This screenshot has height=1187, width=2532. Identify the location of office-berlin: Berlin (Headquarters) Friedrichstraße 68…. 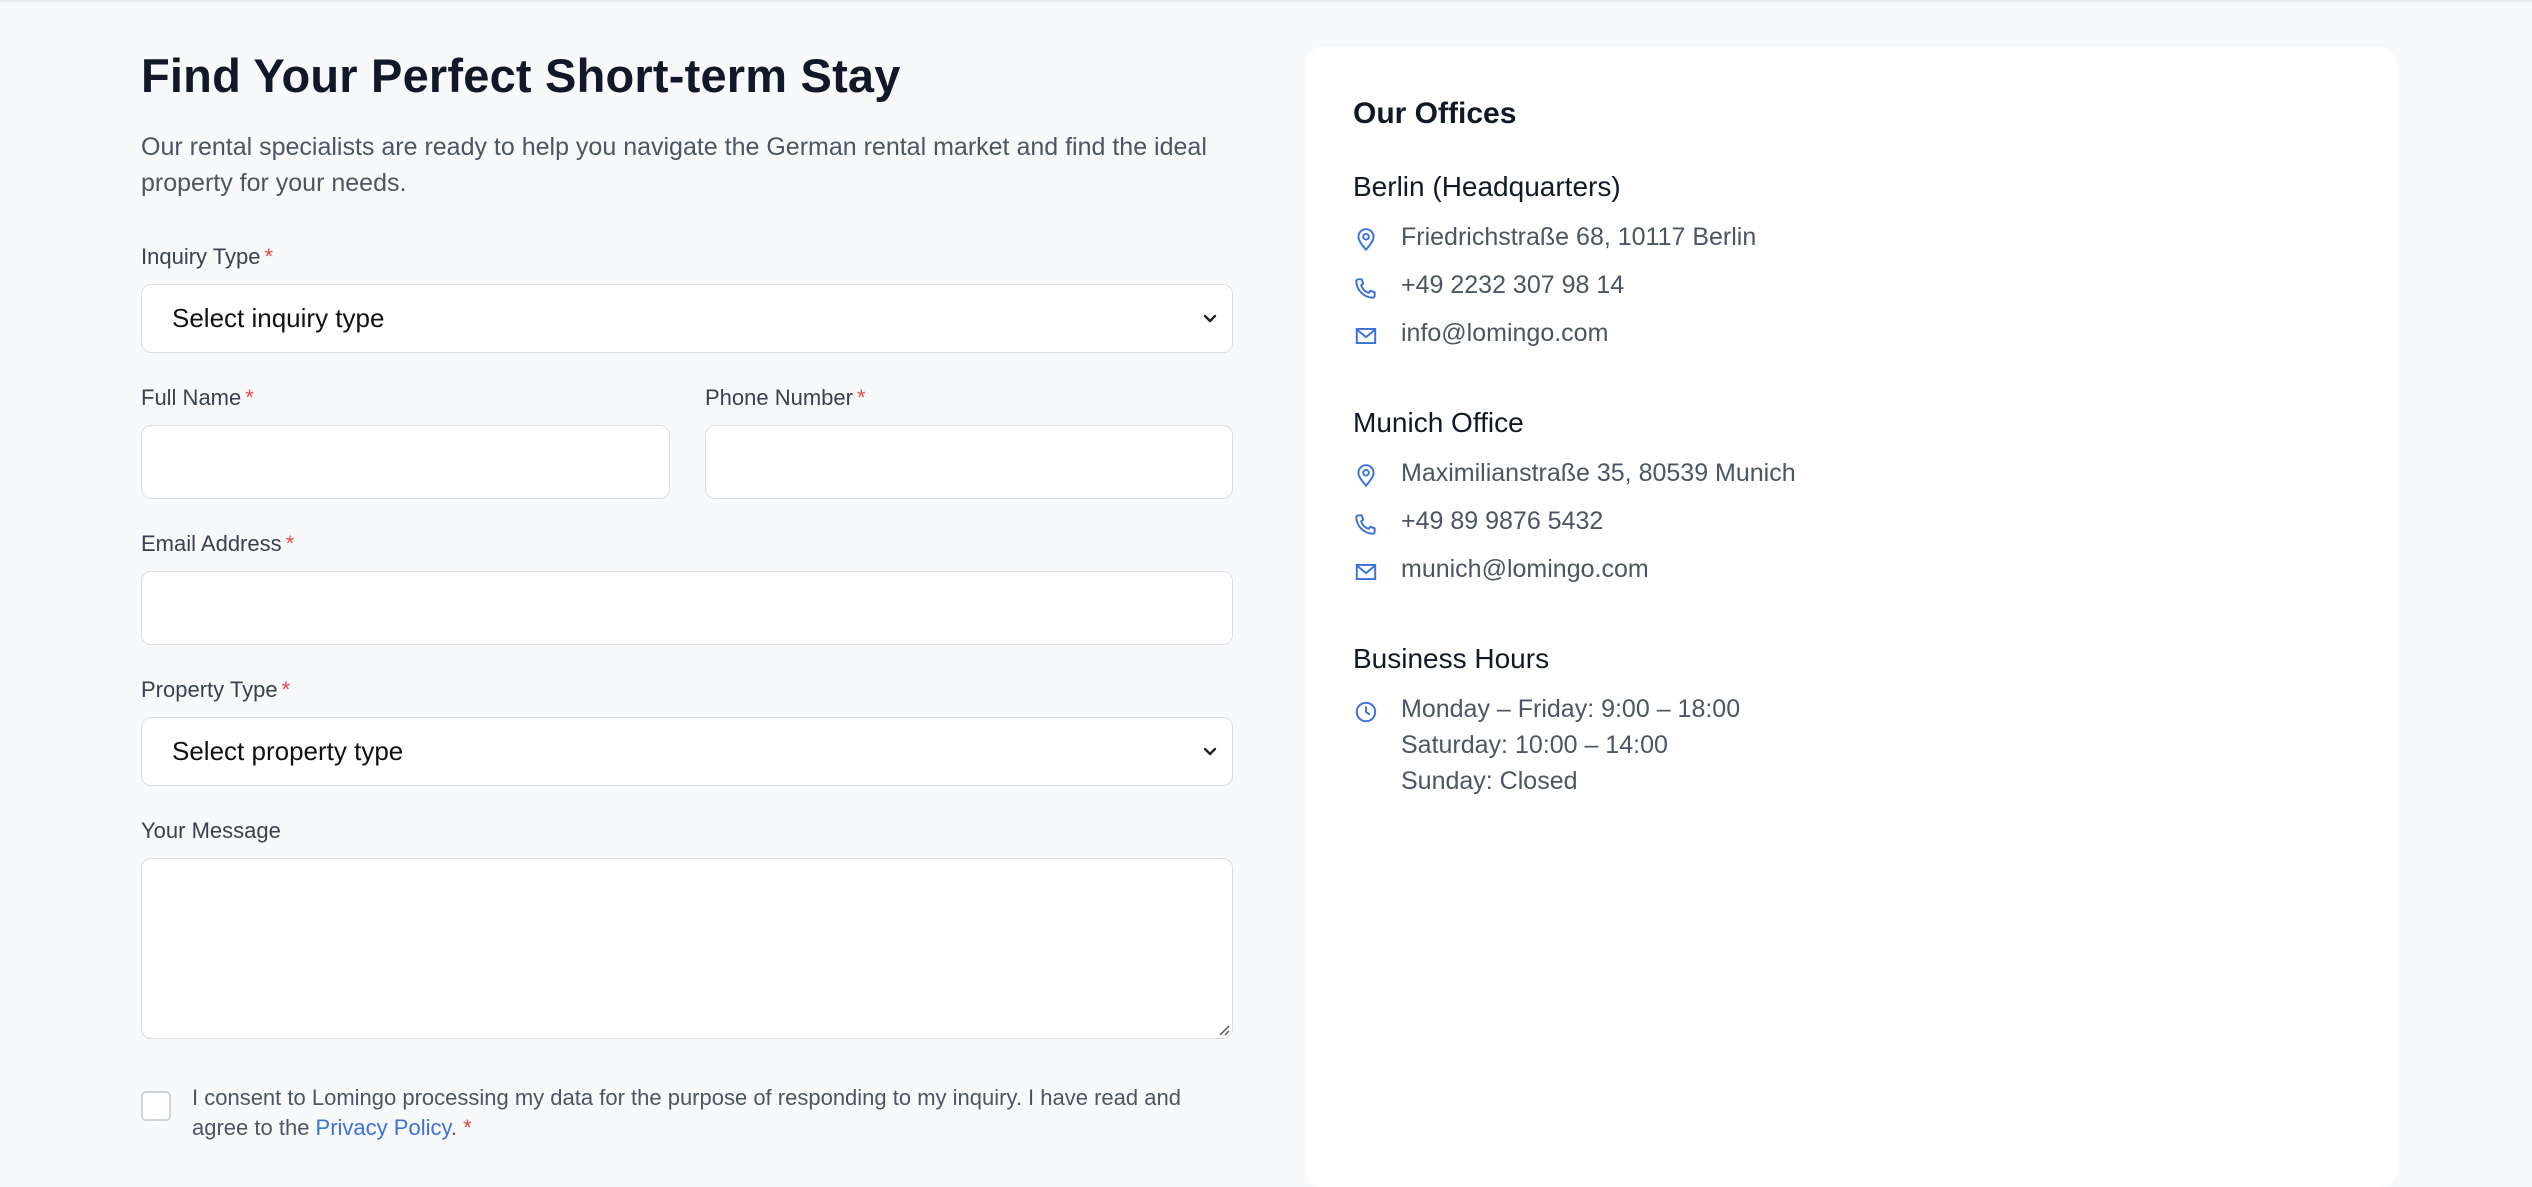
(1574, 269).